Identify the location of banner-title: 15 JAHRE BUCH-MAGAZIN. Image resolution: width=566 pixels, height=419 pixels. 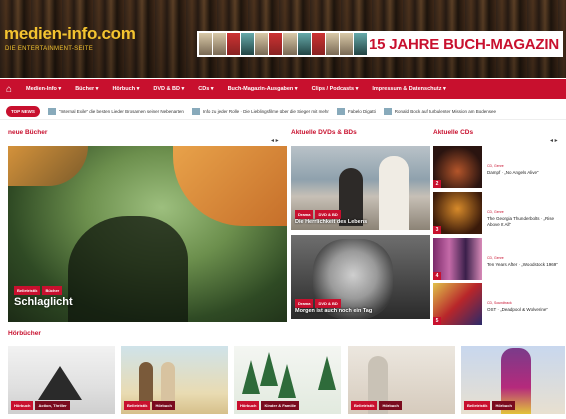
(464, 44).